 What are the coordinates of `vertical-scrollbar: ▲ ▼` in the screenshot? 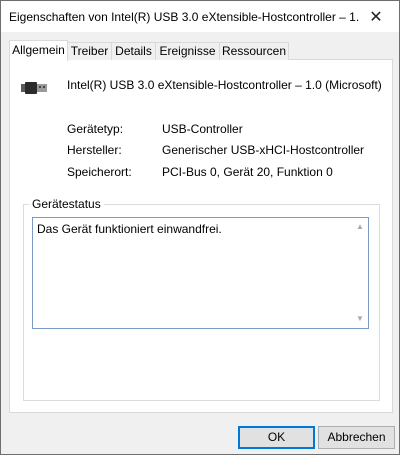 It's located at (360, 273).